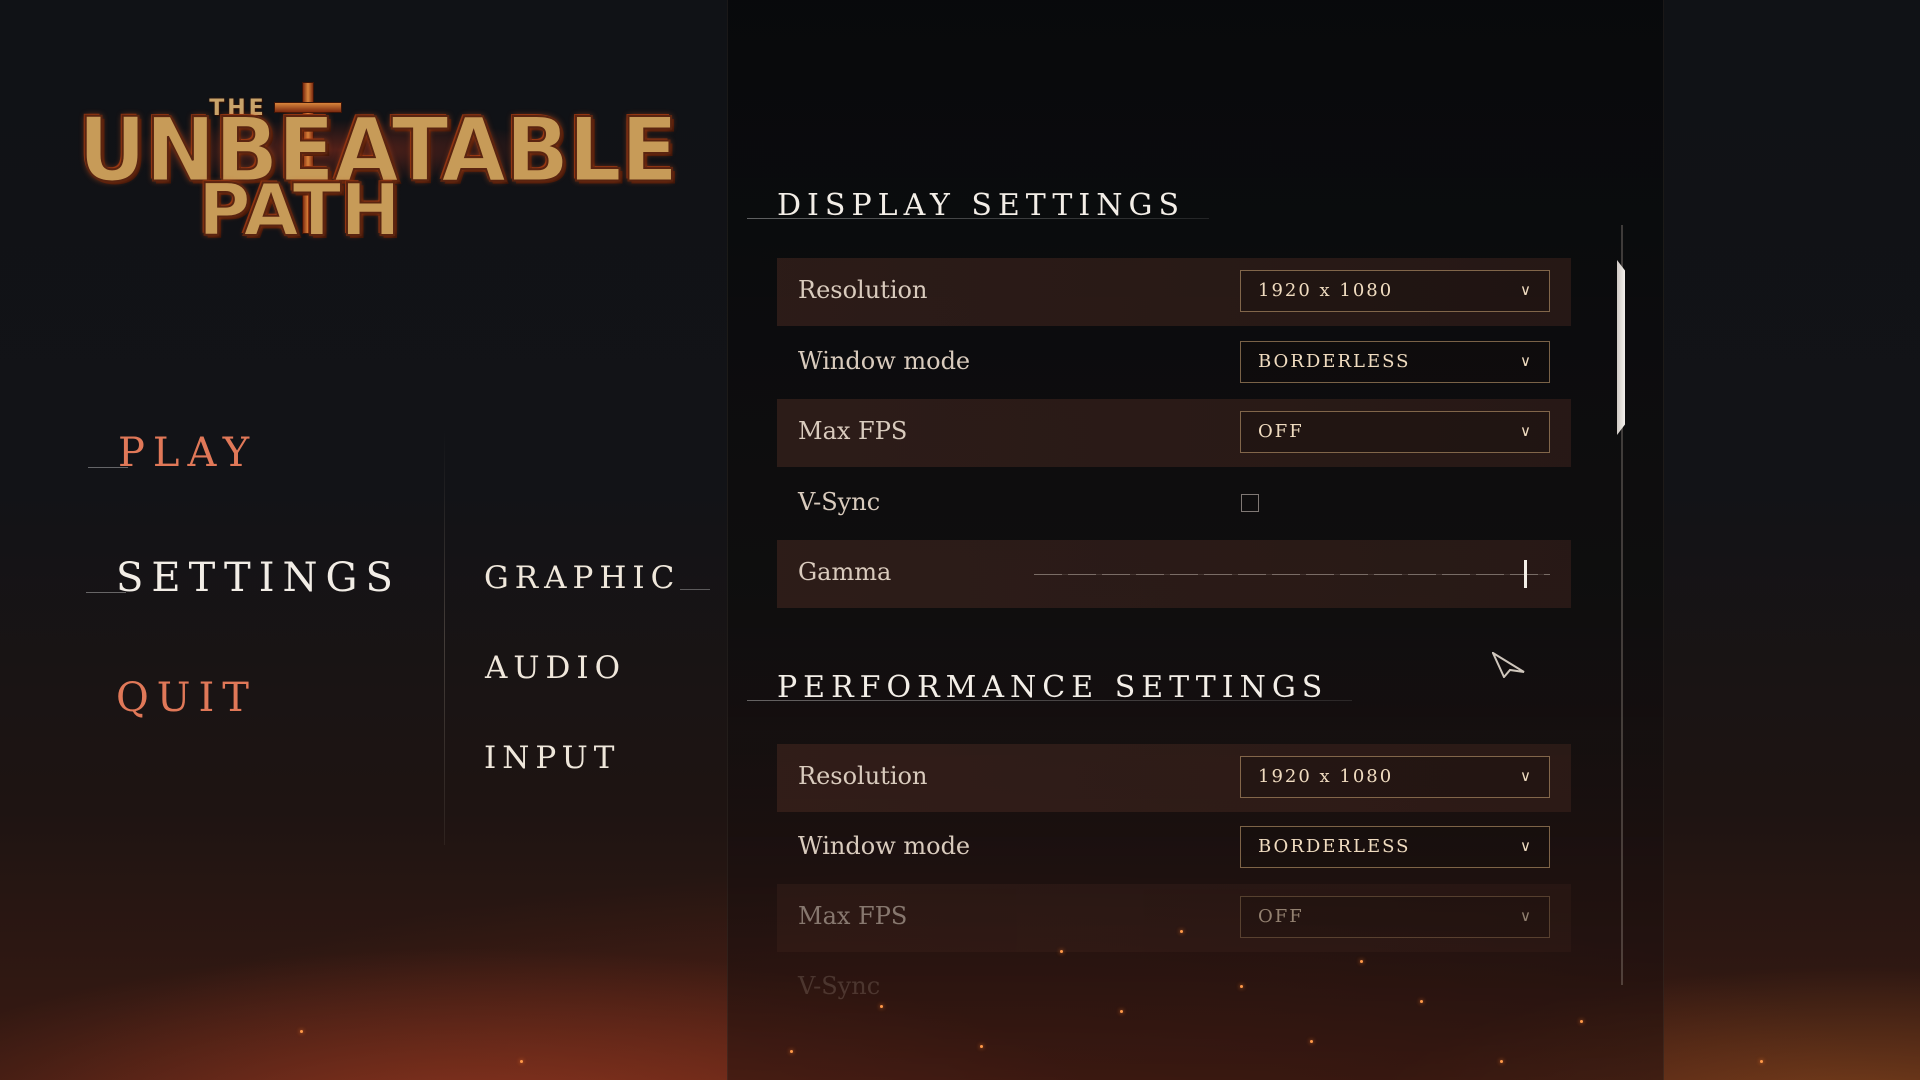  Describe the element at coordinates (853, 431) in the screenshot. I see `display-max-fps-label: Max FPS` at that location.